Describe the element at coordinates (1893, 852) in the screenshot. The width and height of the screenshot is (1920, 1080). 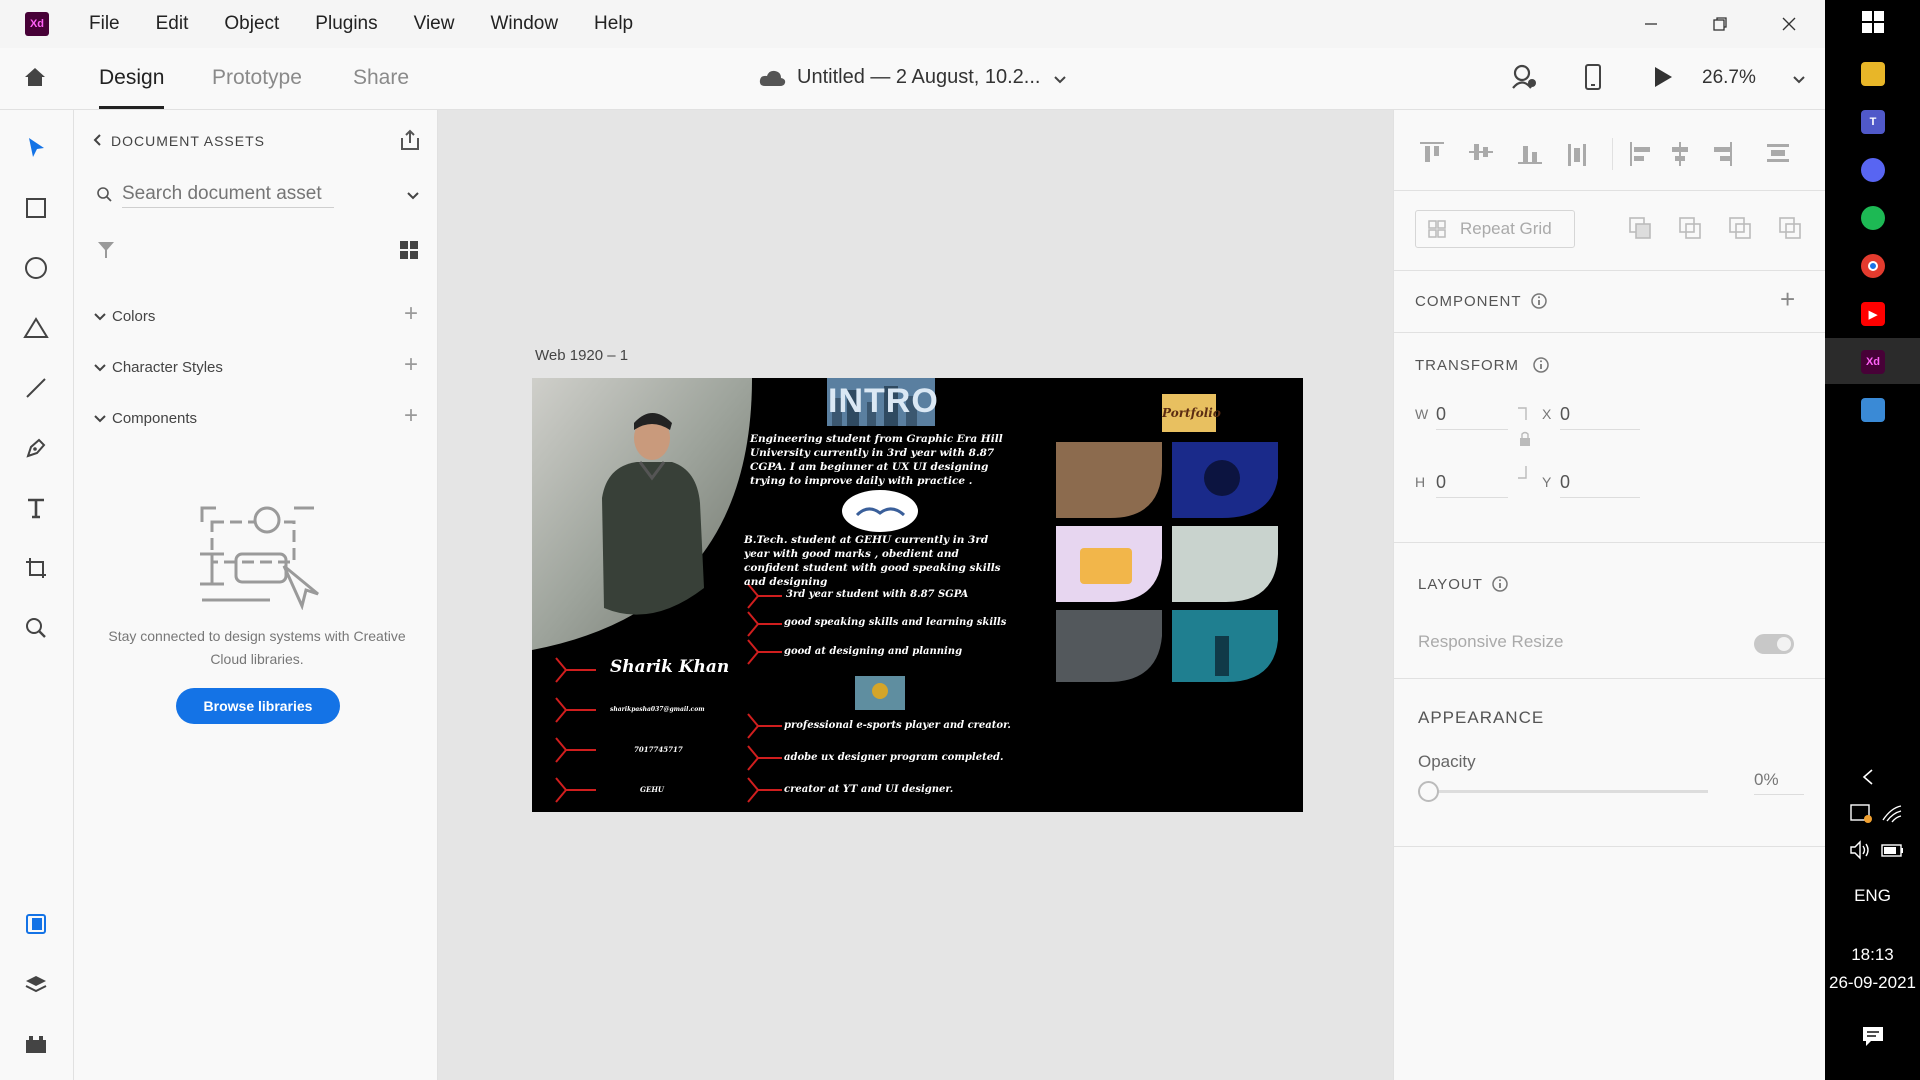
I see `battery-icon` at that location.